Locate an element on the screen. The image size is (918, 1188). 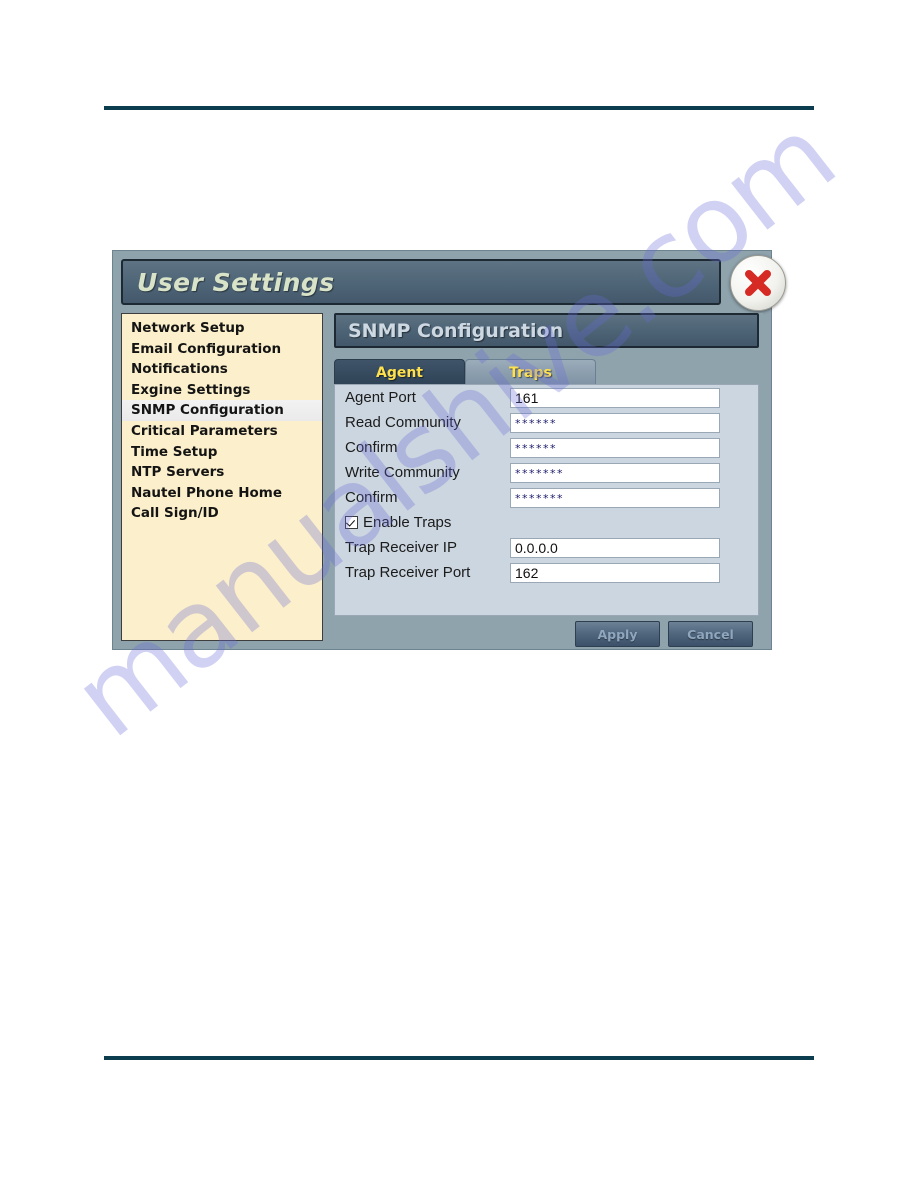
sidebar-item-call-sign-id: Call Sign/ID is located at coordinates (222, 513).